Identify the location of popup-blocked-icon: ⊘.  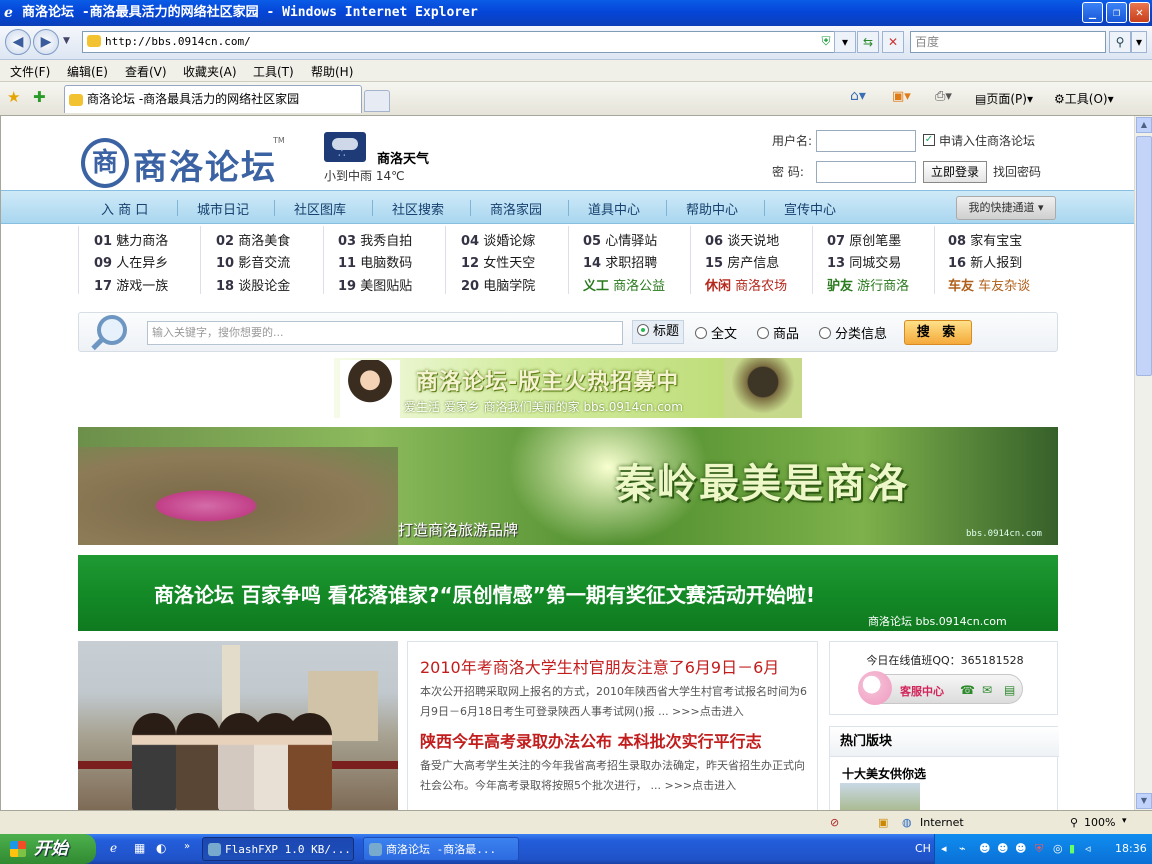
(834, 822).